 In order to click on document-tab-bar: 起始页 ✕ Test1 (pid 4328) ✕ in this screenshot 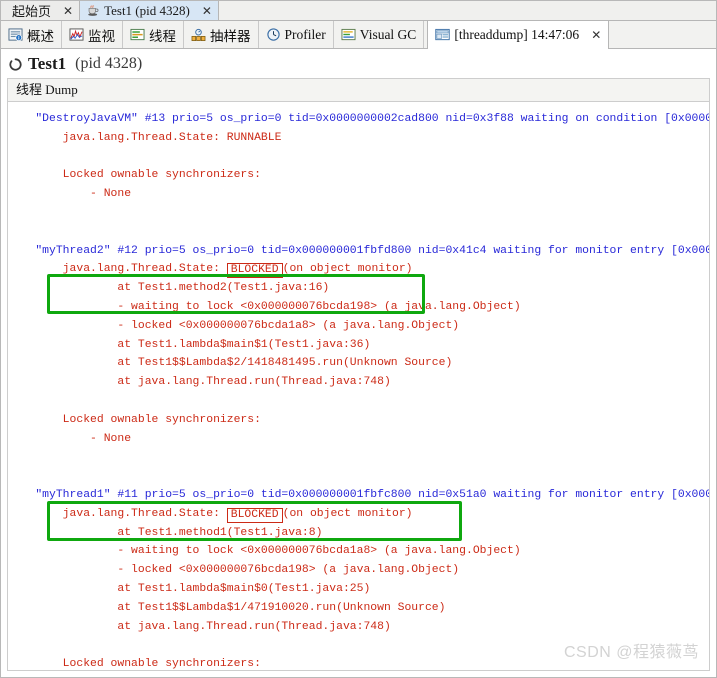, I will do `click(358, 11)`.